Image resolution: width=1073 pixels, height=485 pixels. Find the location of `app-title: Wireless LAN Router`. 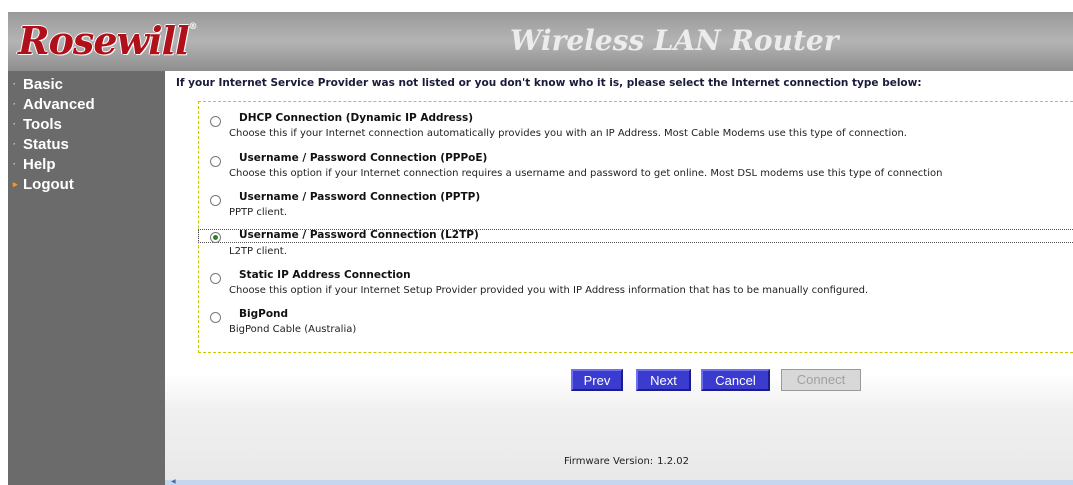

app-title: Wireless LAN Router is located at coordinates (674, 40).